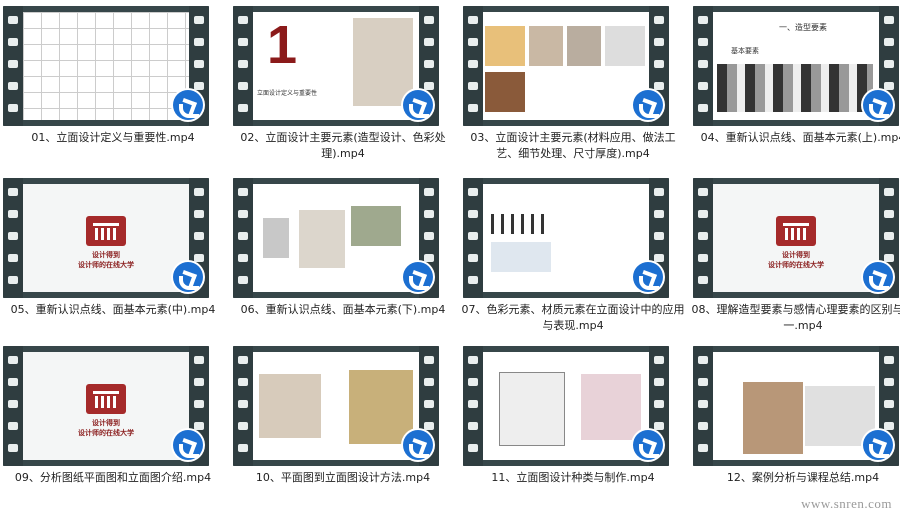  I want to click on video-tile-03: 03、立面设计主要元素(材料应用、做法工艺、细节处理、尺寸厚度).mp4, so click(573, 84).